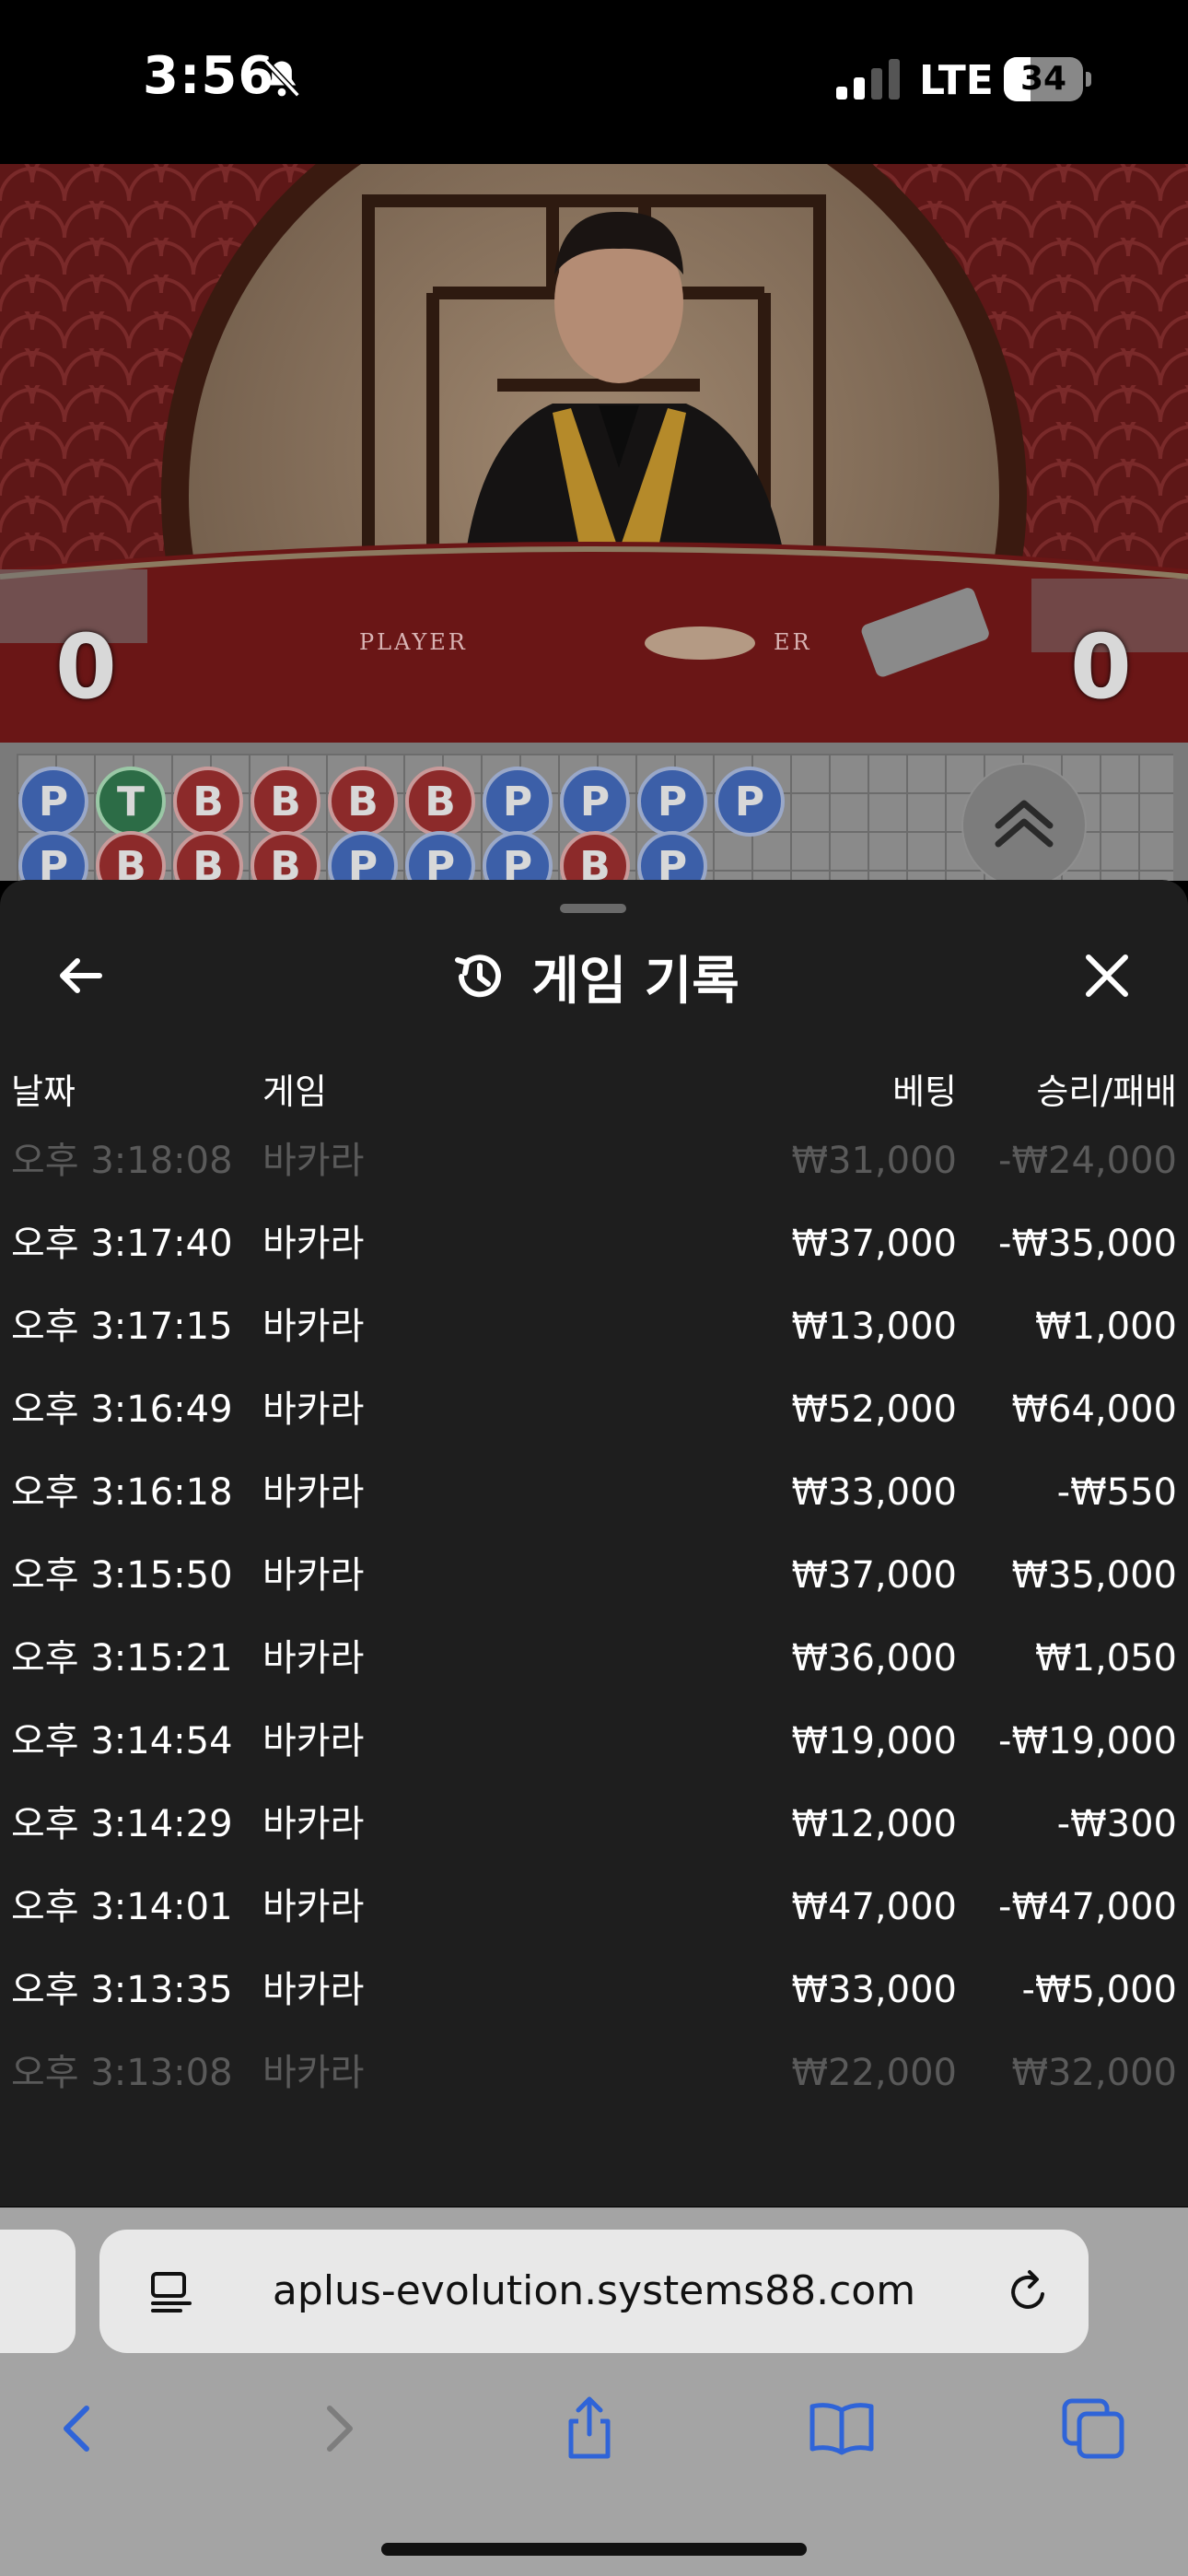 This screenshot has height=2576, width=1188. I want to click on bookmarks-icon, so click(842, 2428).